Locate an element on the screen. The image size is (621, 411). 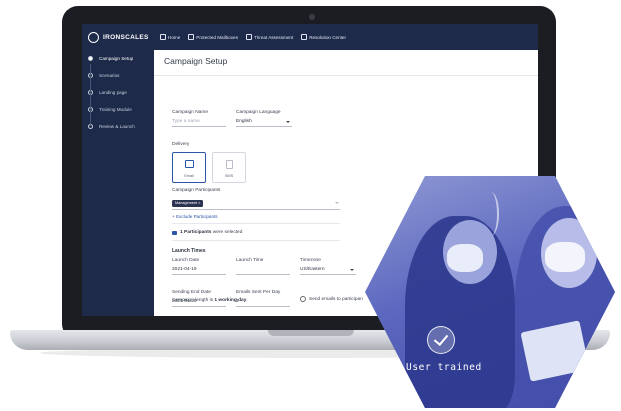
step-label: Review & Launch is located at coordinates (117, 126).